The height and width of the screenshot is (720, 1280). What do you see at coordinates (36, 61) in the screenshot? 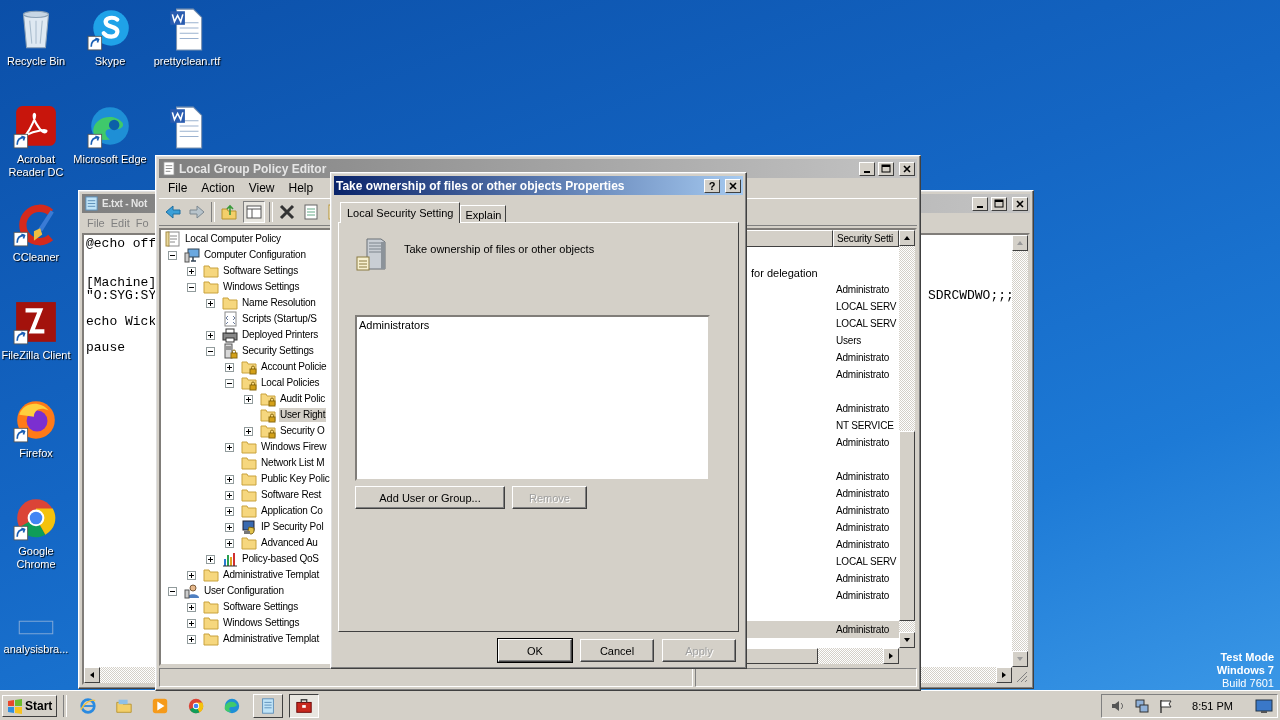
I see `desktop-icon-label: Recycle Bin` at bounding box center [36, 61].